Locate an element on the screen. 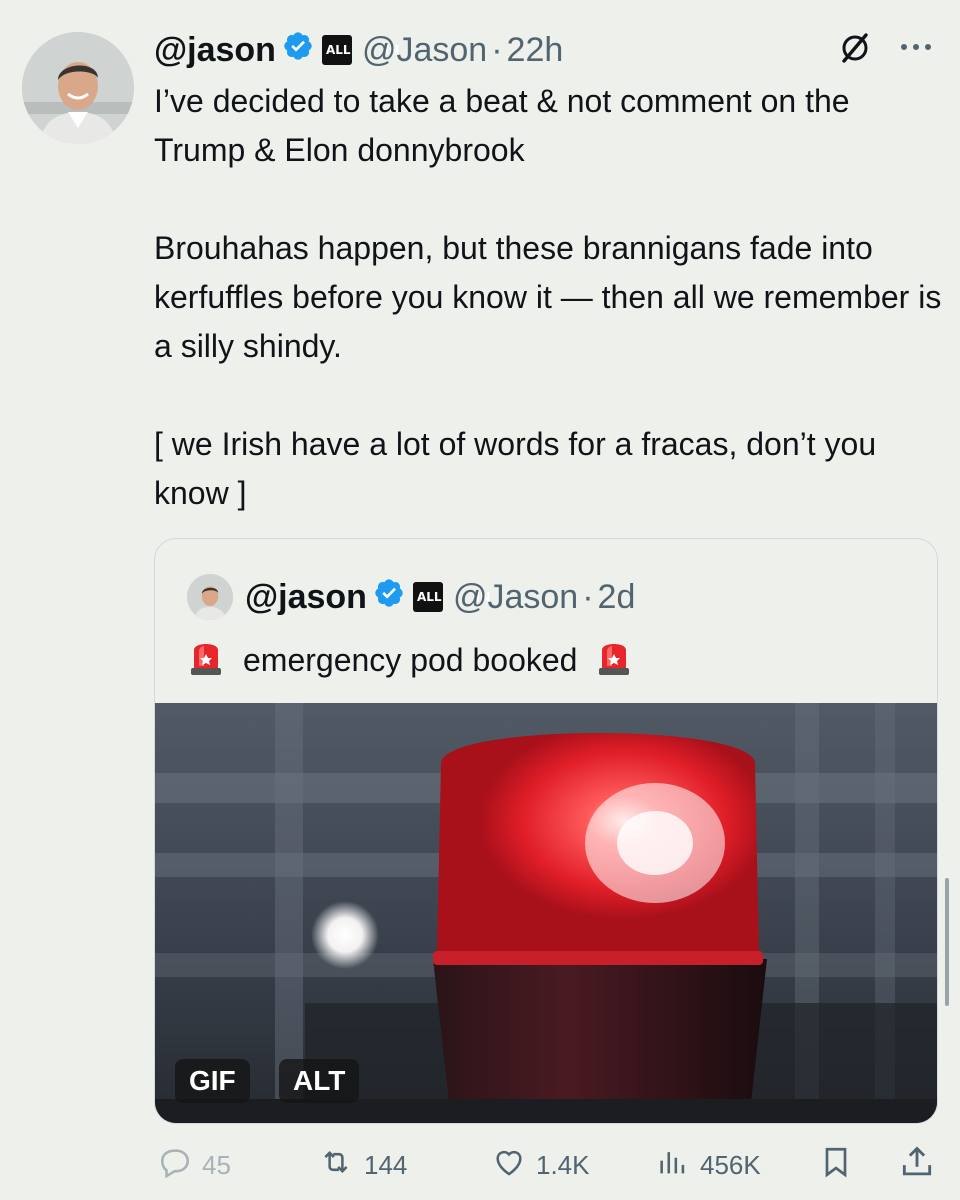  repost-icon is located at coordinates (340, 1165).